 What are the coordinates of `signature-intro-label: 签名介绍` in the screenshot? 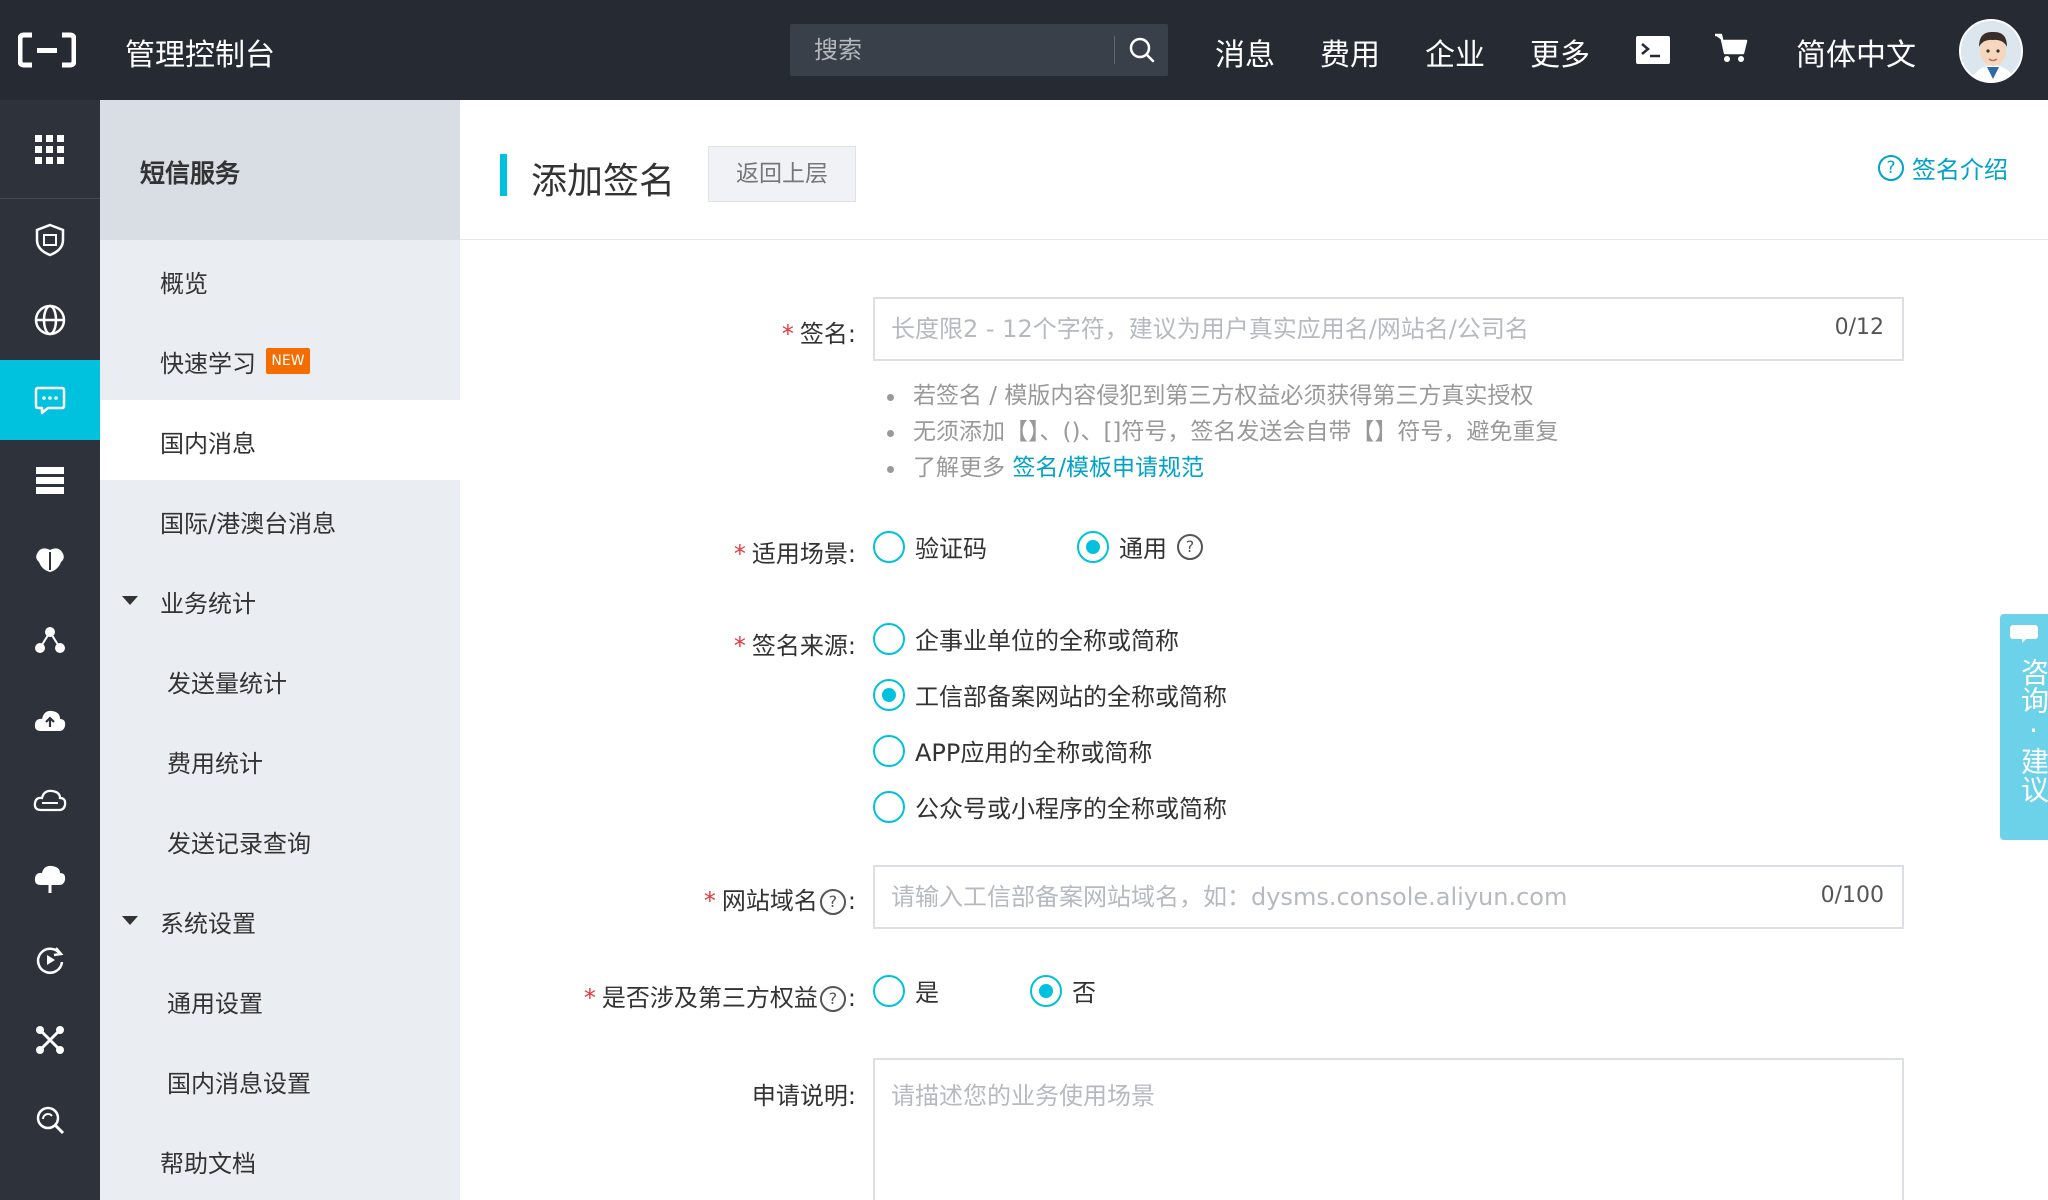 It's located at (1960, 170).